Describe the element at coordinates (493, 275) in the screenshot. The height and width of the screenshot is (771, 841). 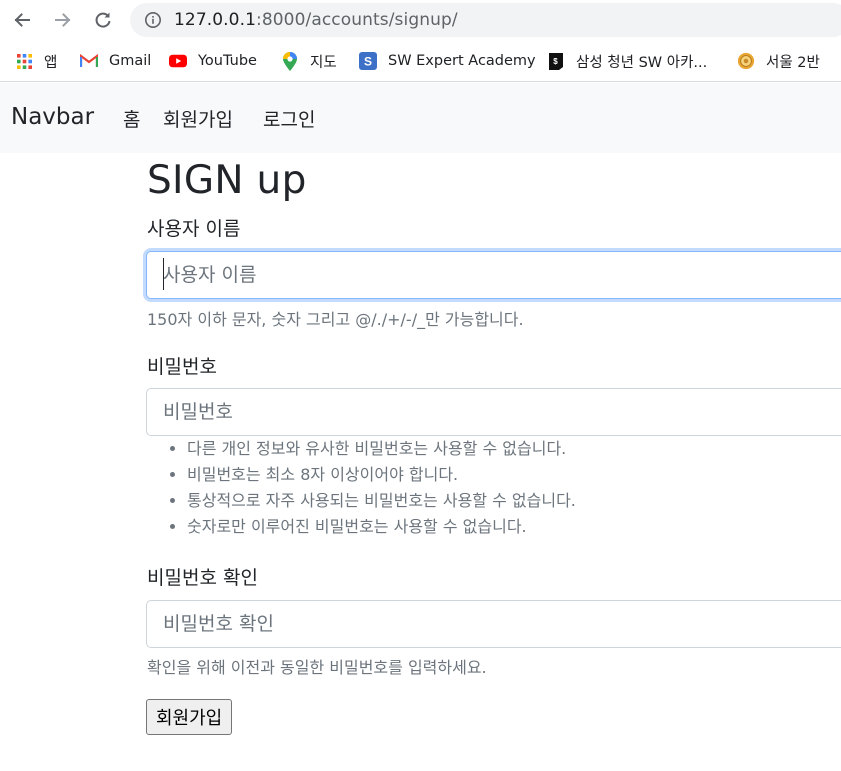
I see `username-input` at that location.